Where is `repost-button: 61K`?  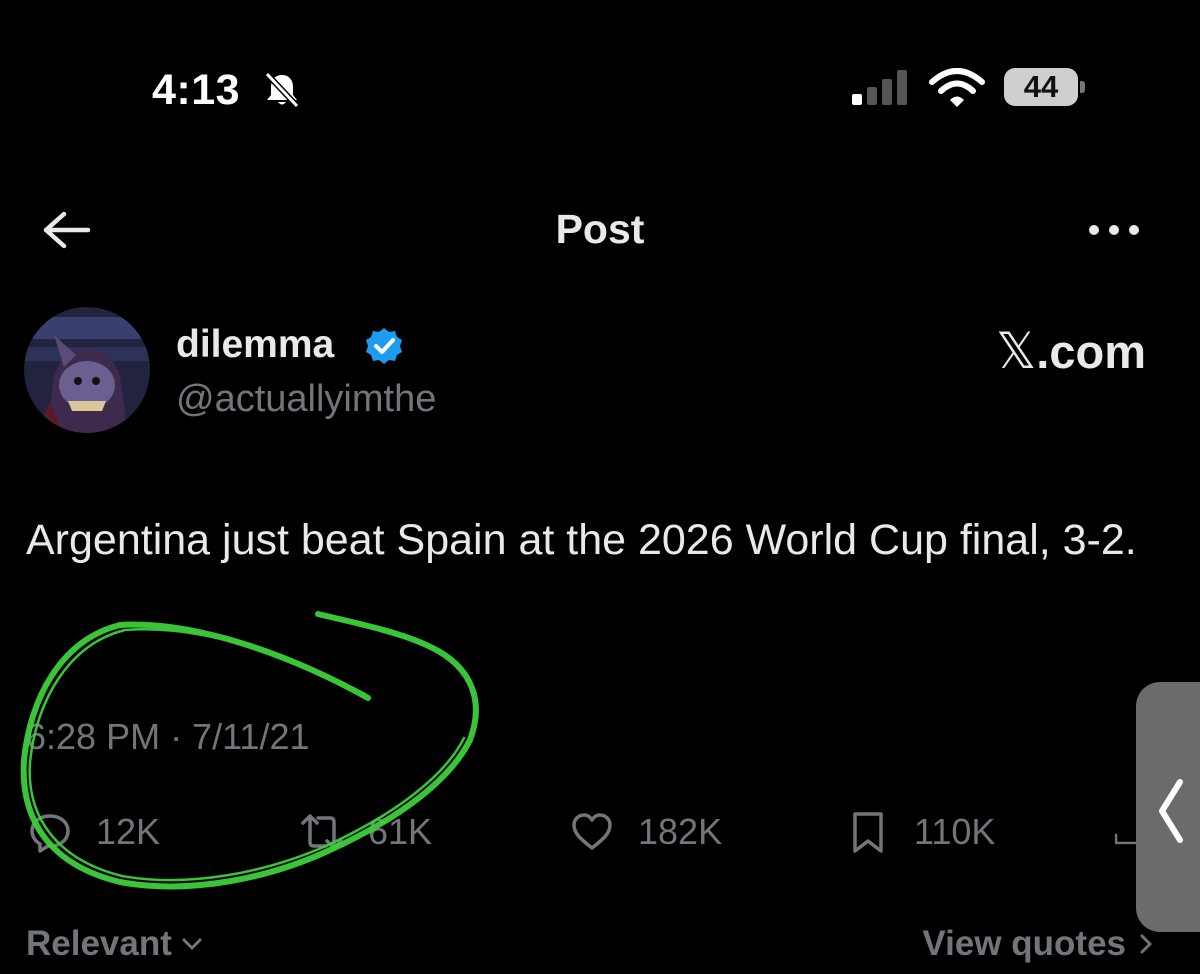 repost-button: 61K is located at coordinates (366, 832).